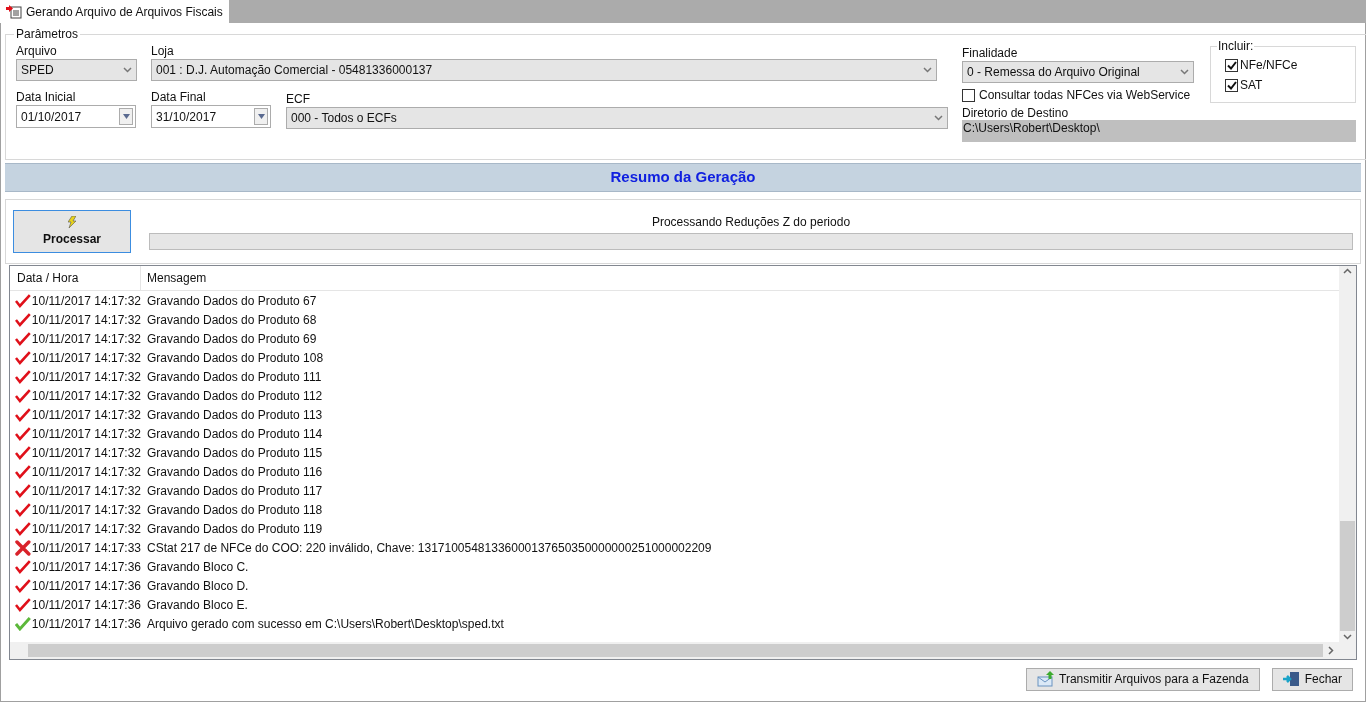  I want to click on log-row: 10/11/2017 14:17:33 CStat 217 de NFCe do COO: 220 inválido, Chave: 13171005481336000137650350000000251000002209, so click(674, 547).